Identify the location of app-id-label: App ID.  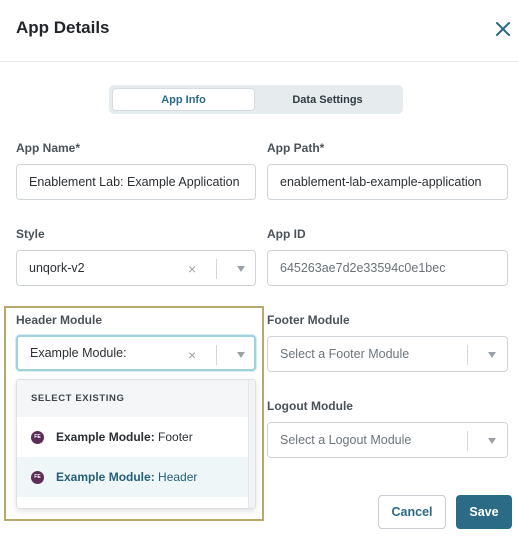
(286, 234).